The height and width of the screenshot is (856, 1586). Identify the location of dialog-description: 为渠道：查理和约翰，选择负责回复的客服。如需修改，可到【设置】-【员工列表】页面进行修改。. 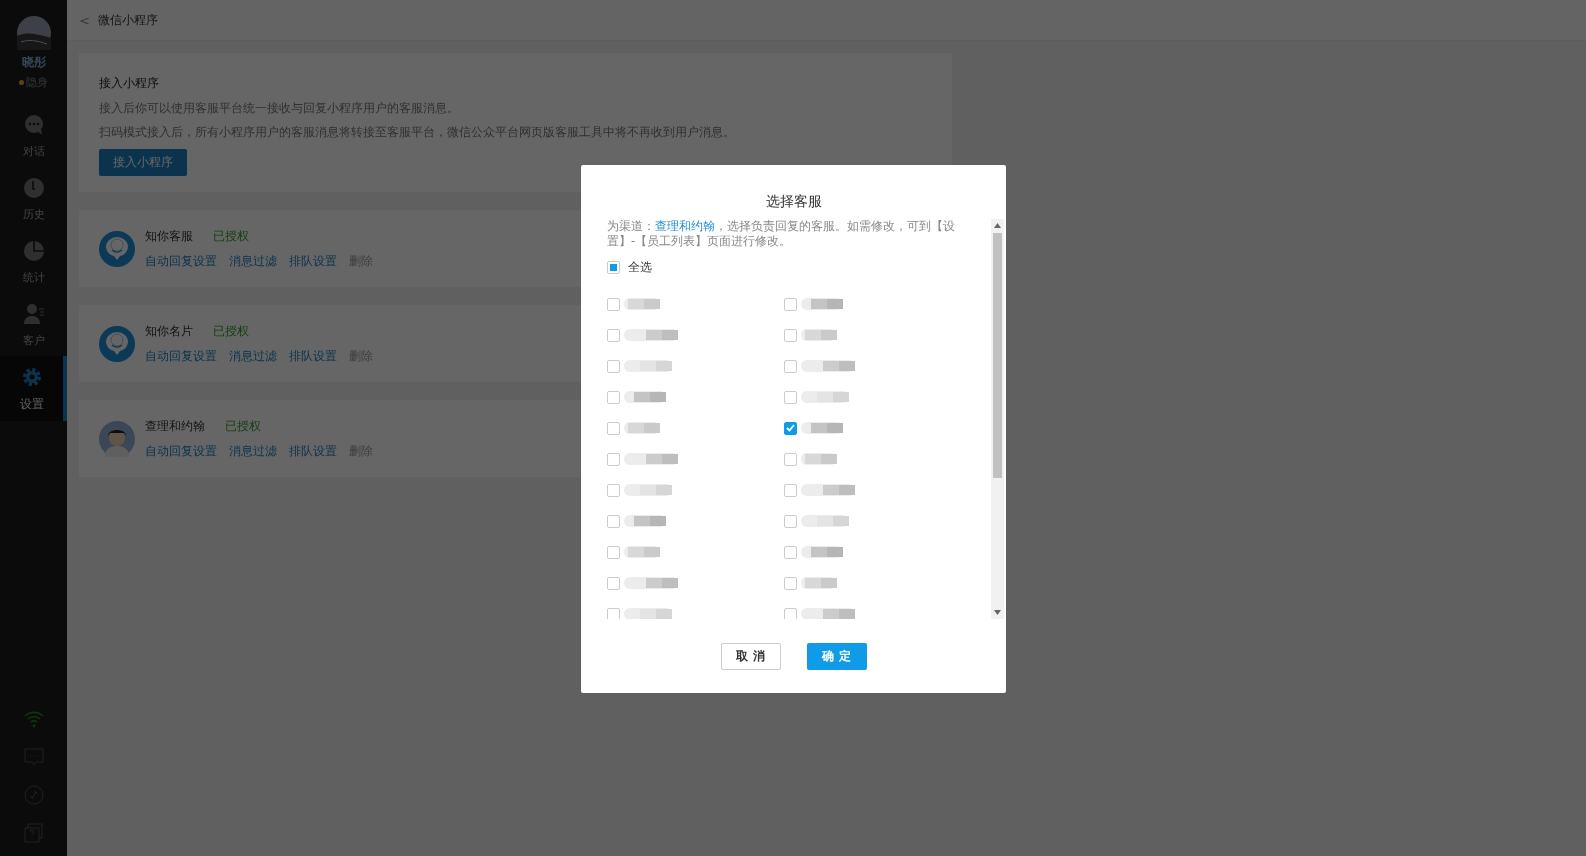
(781, 234).